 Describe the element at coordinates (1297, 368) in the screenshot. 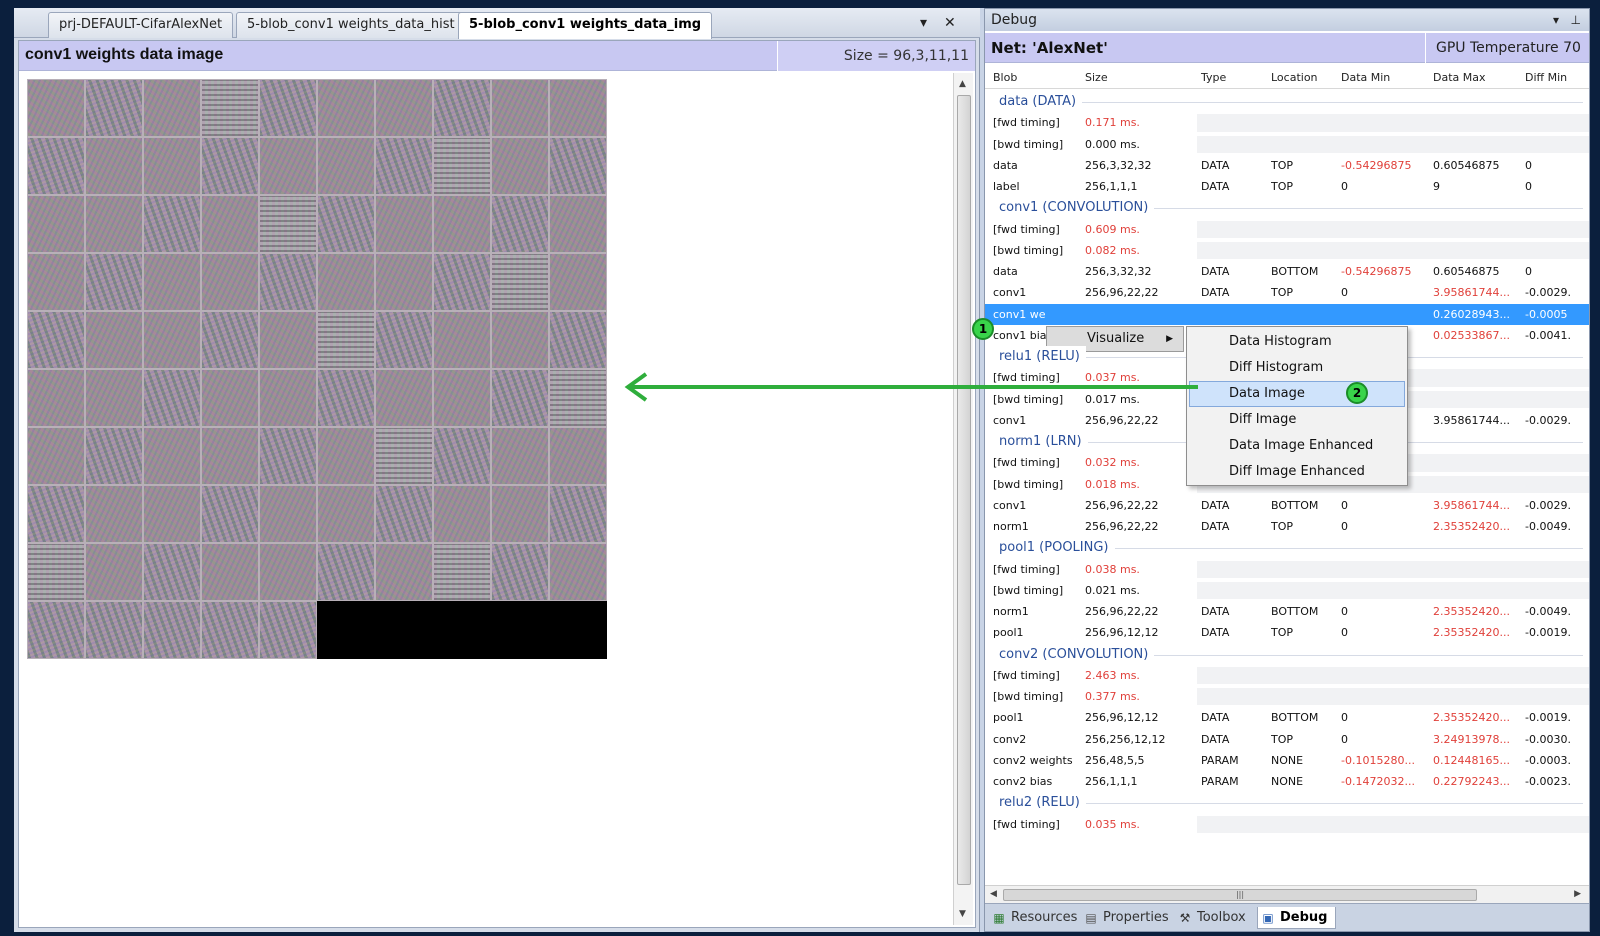

I see `menu-diff-histogram: Diff Histogram` at that location.